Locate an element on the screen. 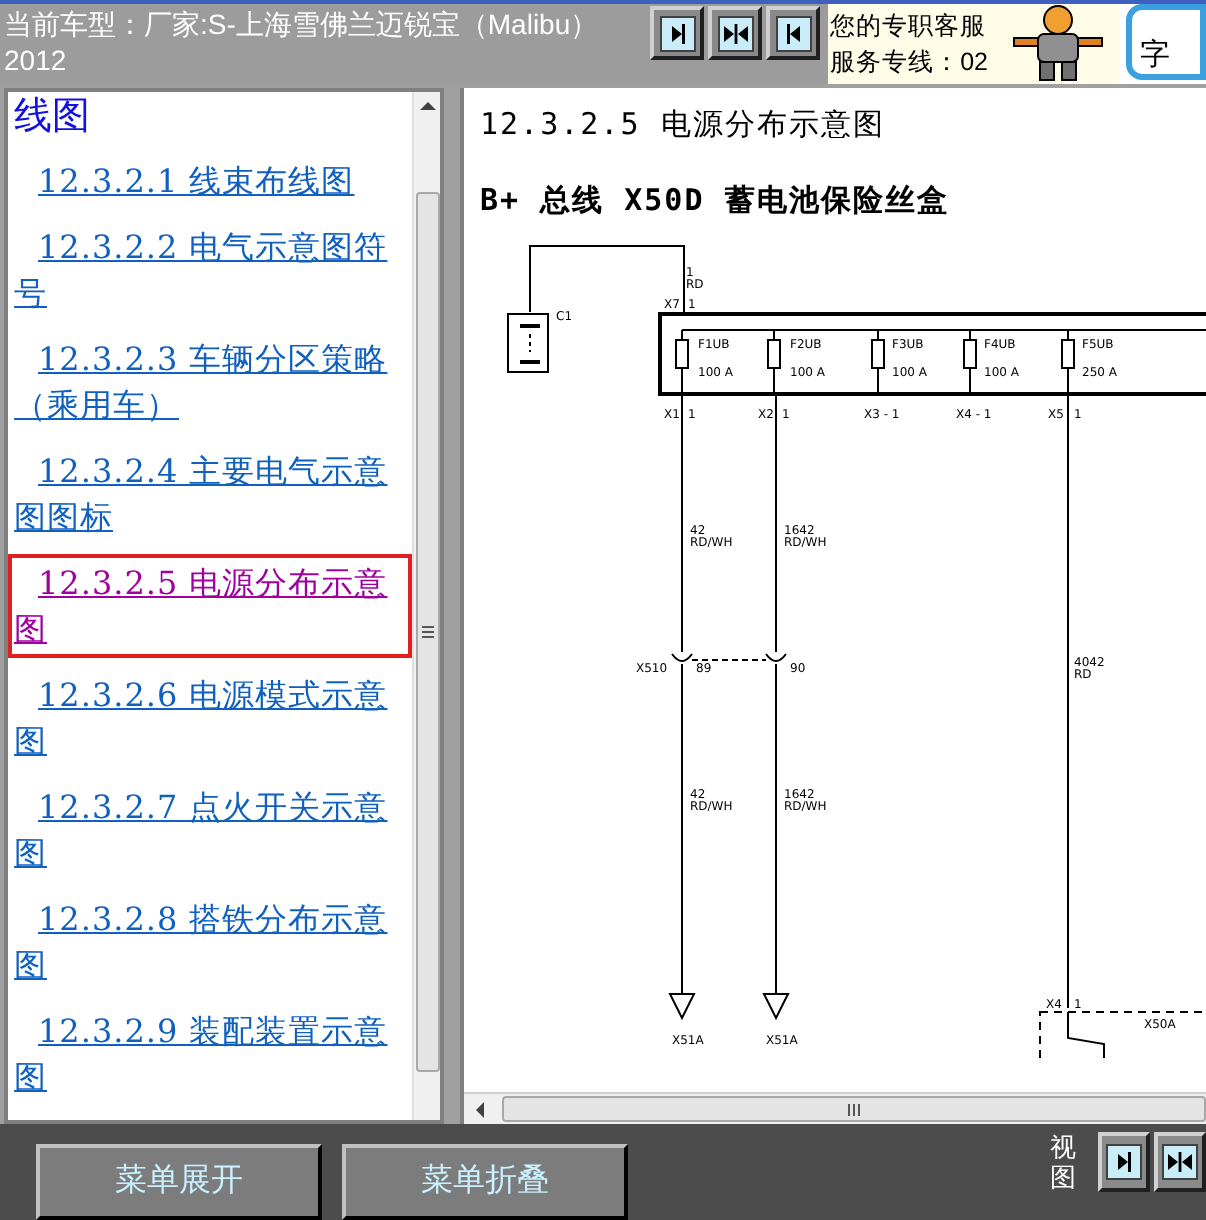 The width and height of the screenshot is (1206, 1220). vehicle-model-label: 当前车型：厂家:S-上海雪佛兰迈锐宝（Malibu）2012 is located at coordinates (301, 43).